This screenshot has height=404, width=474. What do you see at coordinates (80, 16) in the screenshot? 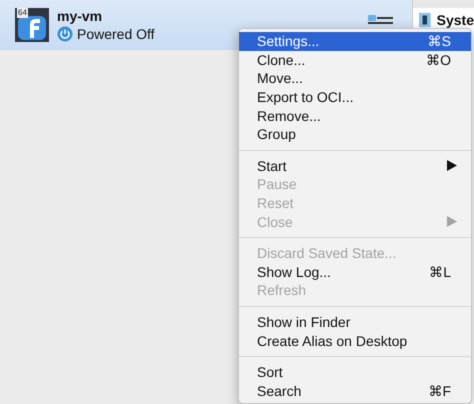
I see `vm-name: my-vm` at bounding box center [80, 16].